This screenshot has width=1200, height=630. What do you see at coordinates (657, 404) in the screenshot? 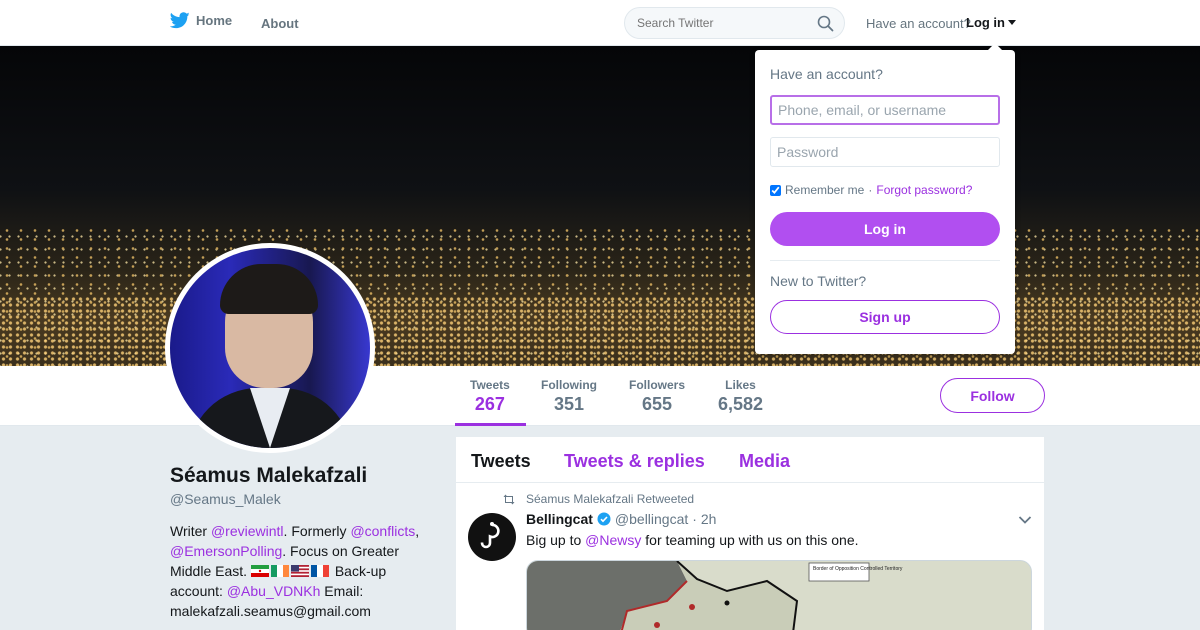
I see `stat-value: 655` at bounding box center [657, 404].